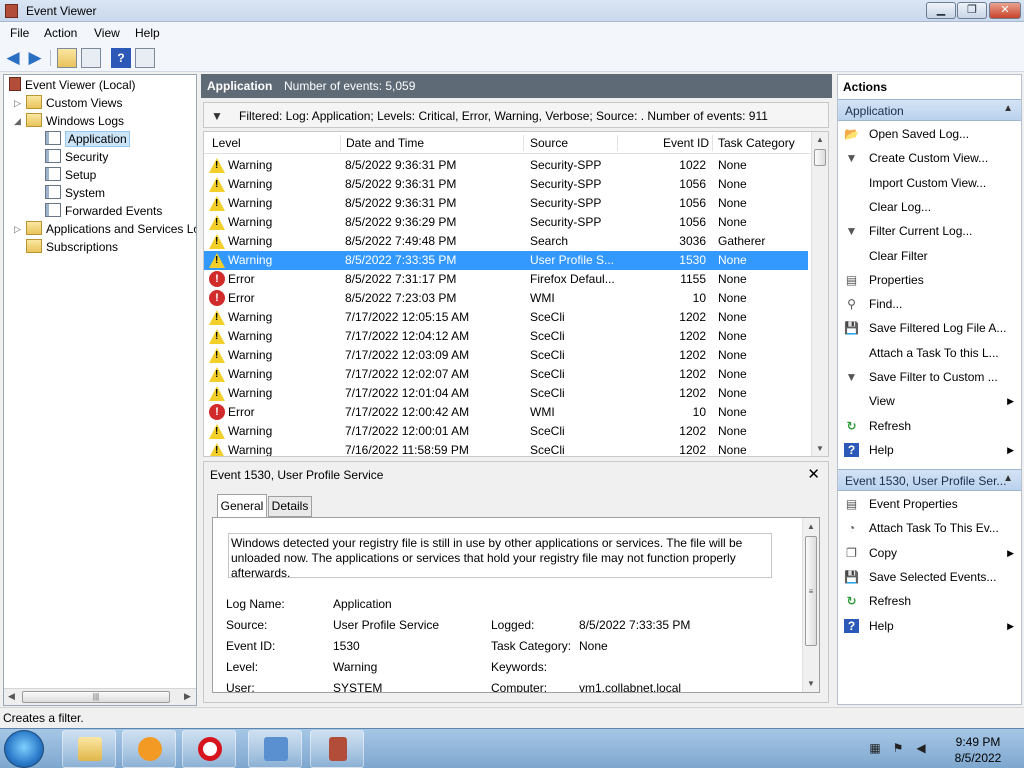 The width and height of the screenshot is (1024, 768). Describe the element at coordinates (813, 474) in the screenshot. I see `close-icon: ✕` at that location.